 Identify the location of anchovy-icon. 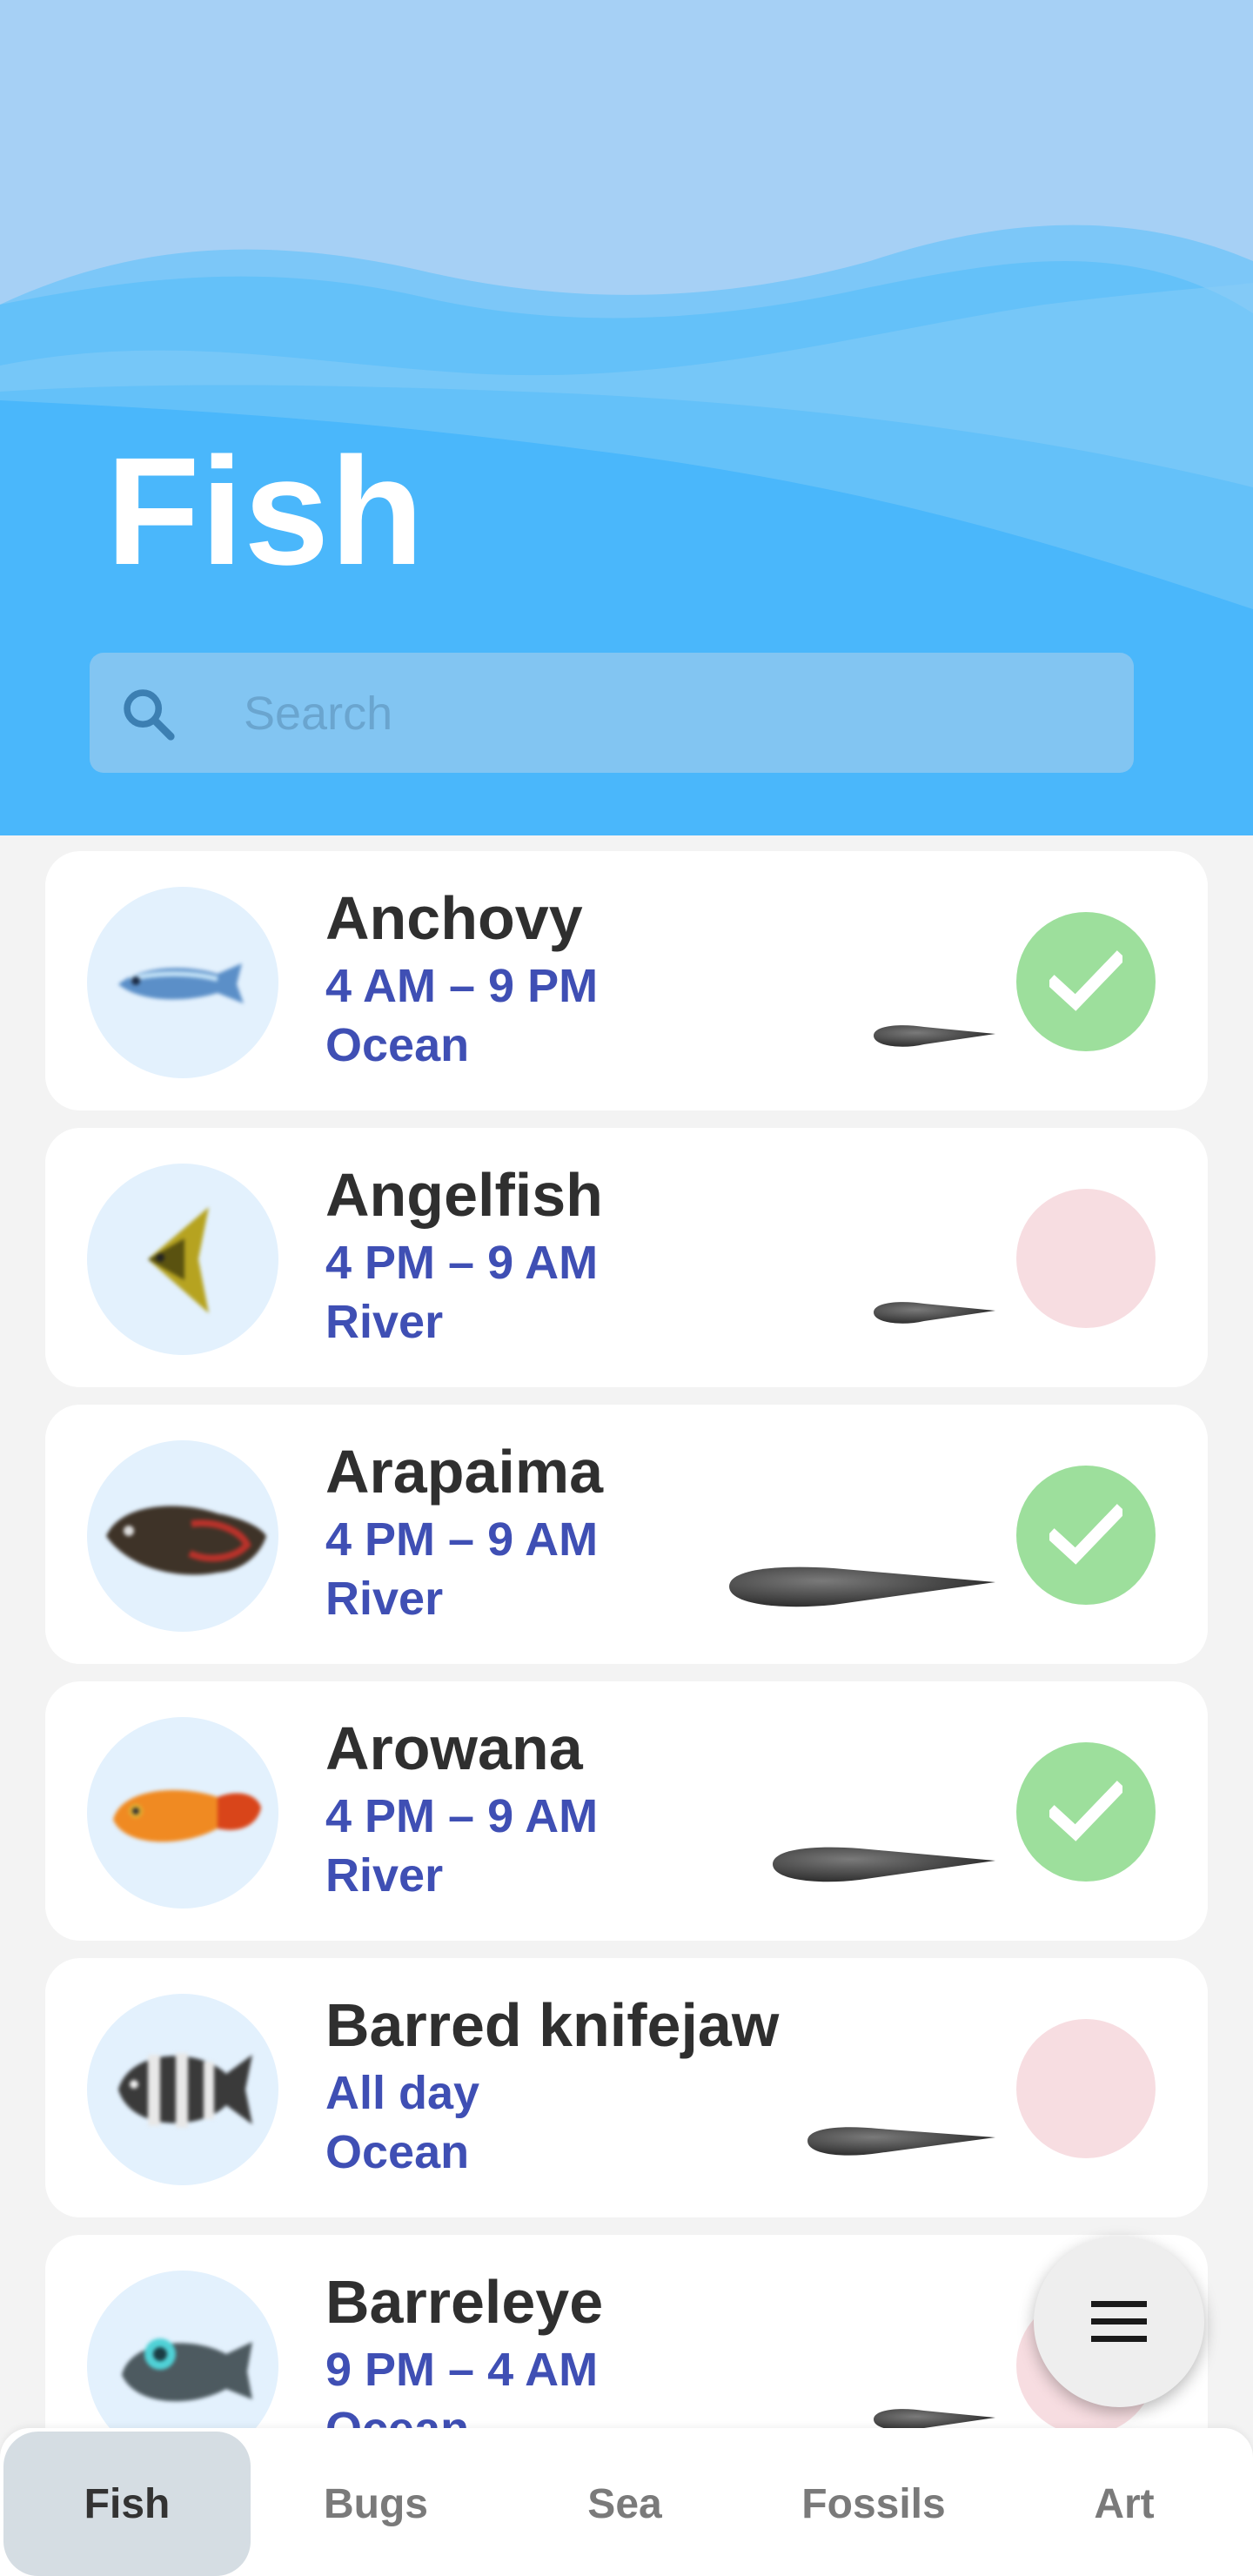
(182, 983).